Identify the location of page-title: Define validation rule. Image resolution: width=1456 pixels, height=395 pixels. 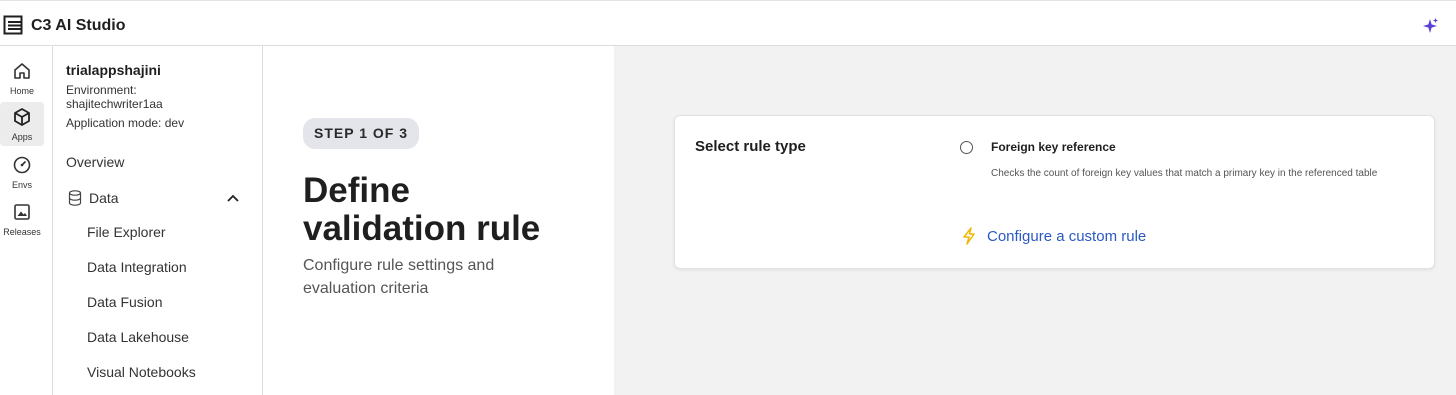
(453, 210).